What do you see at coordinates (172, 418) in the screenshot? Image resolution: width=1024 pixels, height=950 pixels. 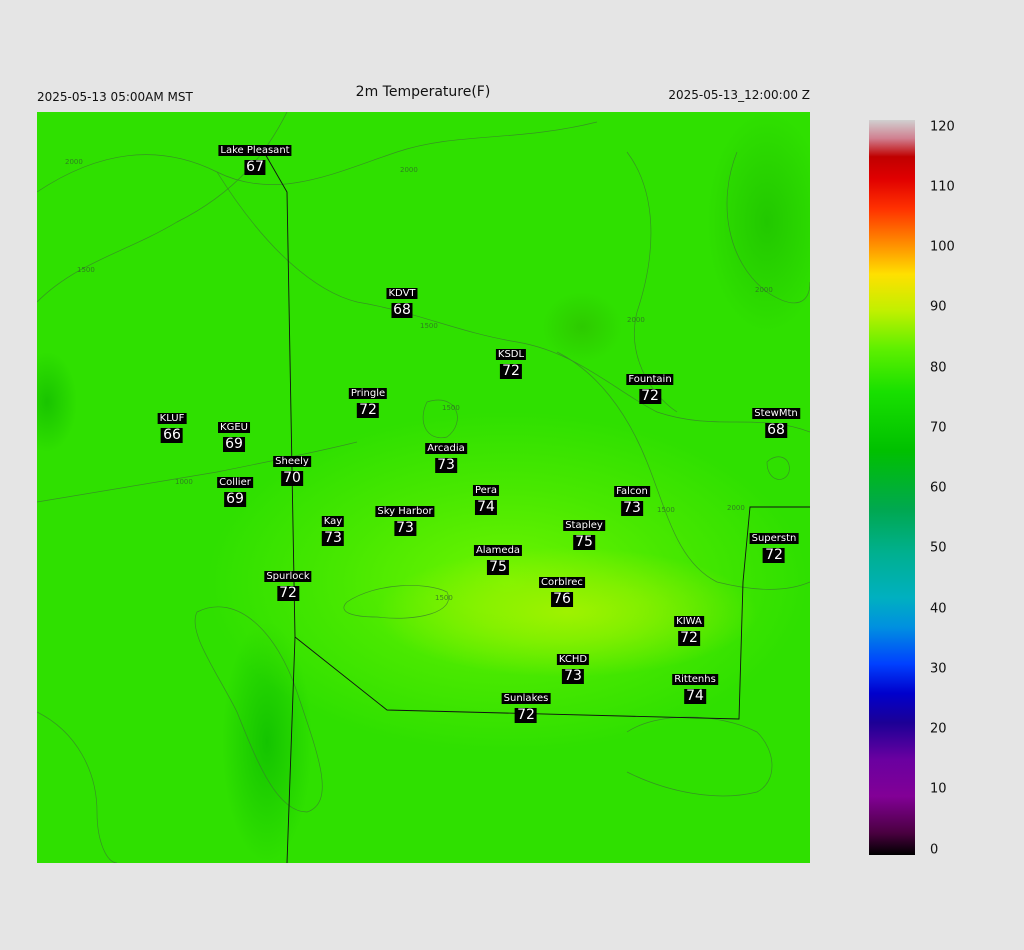 I see `station-name: KLUF` at bounding box center [172, 418].